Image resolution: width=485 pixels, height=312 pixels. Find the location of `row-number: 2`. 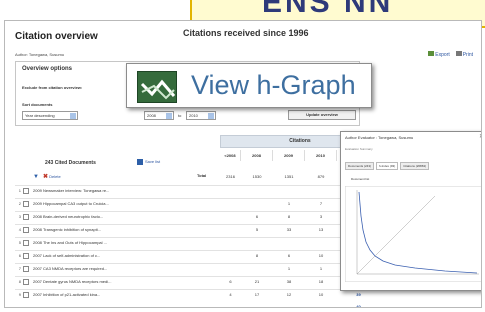

row-number: 2 is located at coordinates (19, 203).